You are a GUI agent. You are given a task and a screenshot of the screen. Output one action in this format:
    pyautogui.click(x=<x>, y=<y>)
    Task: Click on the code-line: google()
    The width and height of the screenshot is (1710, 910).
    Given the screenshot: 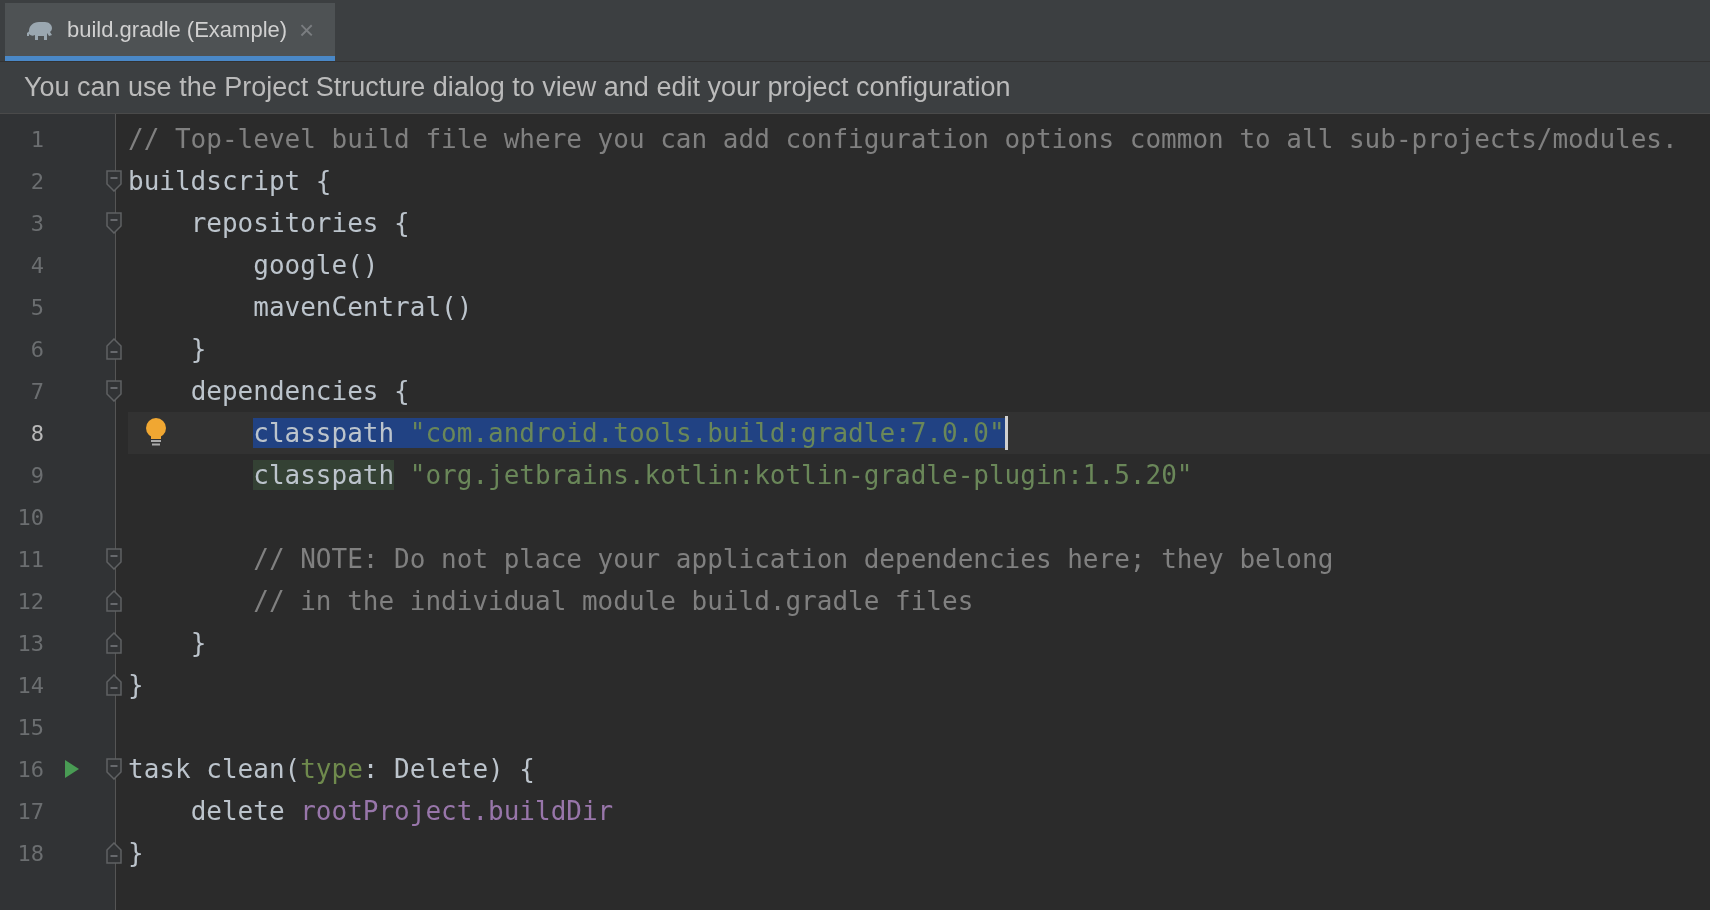 What is the action you would take?
    pyautogui.click(x=315, y=265)
    